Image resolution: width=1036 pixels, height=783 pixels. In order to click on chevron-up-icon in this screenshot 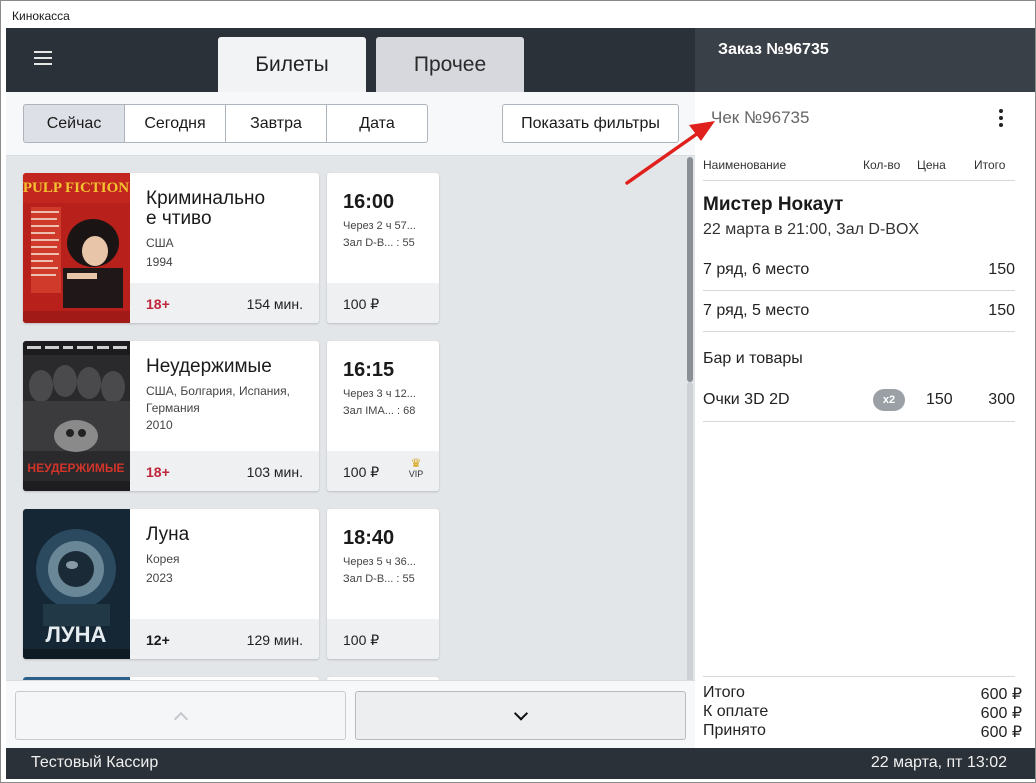, I will do `click(180, 718)`.